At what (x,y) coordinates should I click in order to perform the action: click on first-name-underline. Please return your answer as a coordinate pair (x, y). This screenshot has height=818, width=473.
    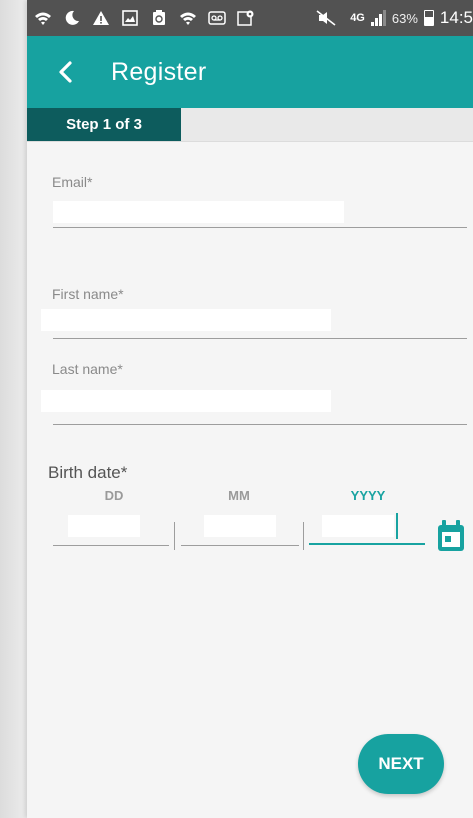
    Looking at the image, I should click on (260, 338).